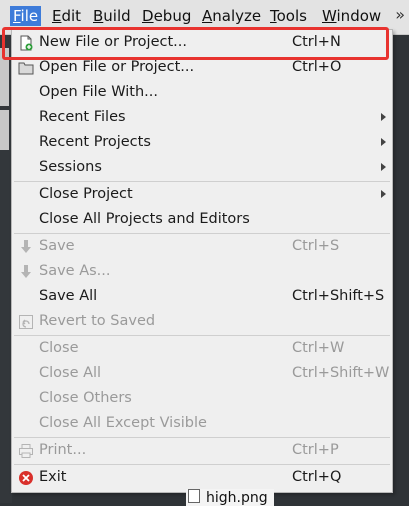 The image size is (409, 506). What do you see at coordinates (202, 247) in the screenshot?
I see `menu-item-save: Save Ctrl+S` at bounding box center [202, 247].